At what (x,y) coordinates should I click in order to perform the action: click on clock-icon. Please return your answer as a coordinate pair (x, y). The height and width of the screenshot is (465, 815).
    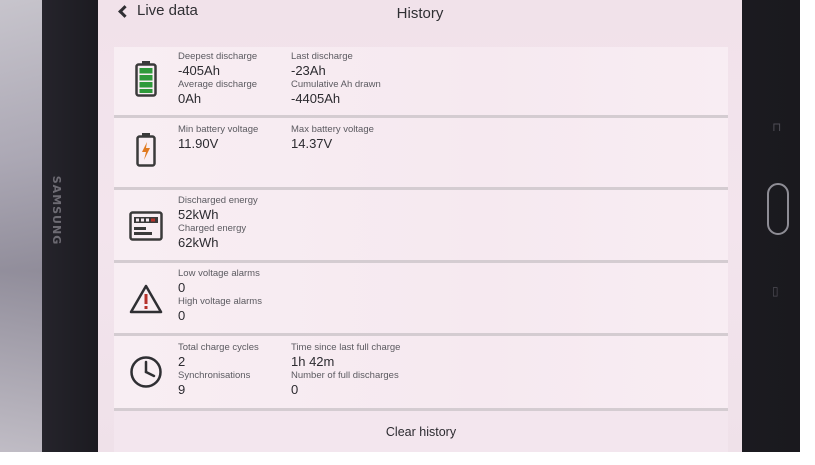
    Looking at the image, I should click on (146, 372).